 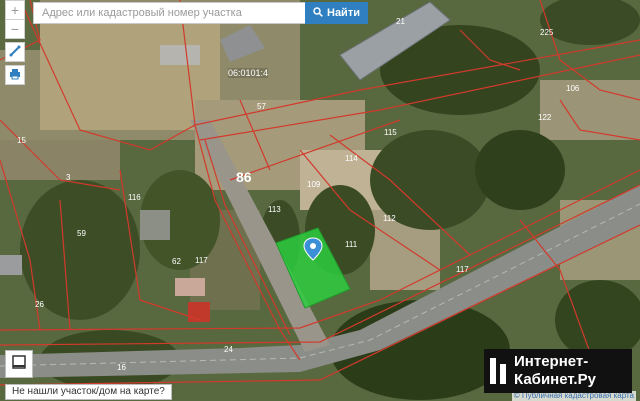 What do you see at coordinates (15, 10) in the screenshot?
I see `zoom-in-button: +` at bounding box center [15, 10].